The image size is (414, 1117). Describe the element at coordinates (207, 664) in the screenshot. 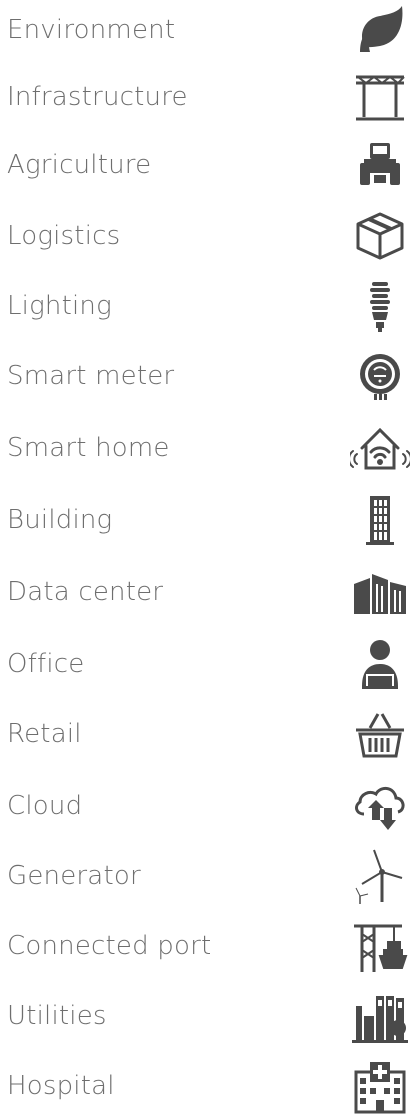

I see `list-item-office: Office` at that location.